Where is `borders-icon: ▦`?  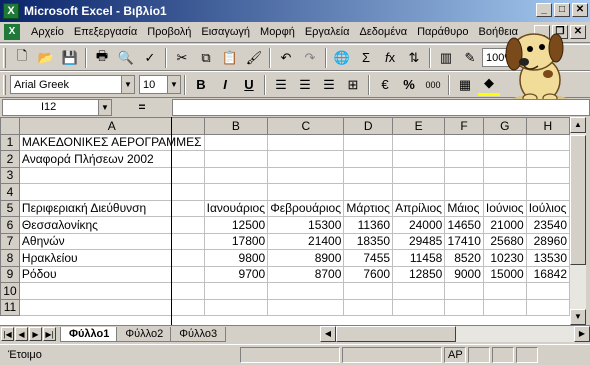
borders-icon: ▦ is located at coordinates (465, 85).